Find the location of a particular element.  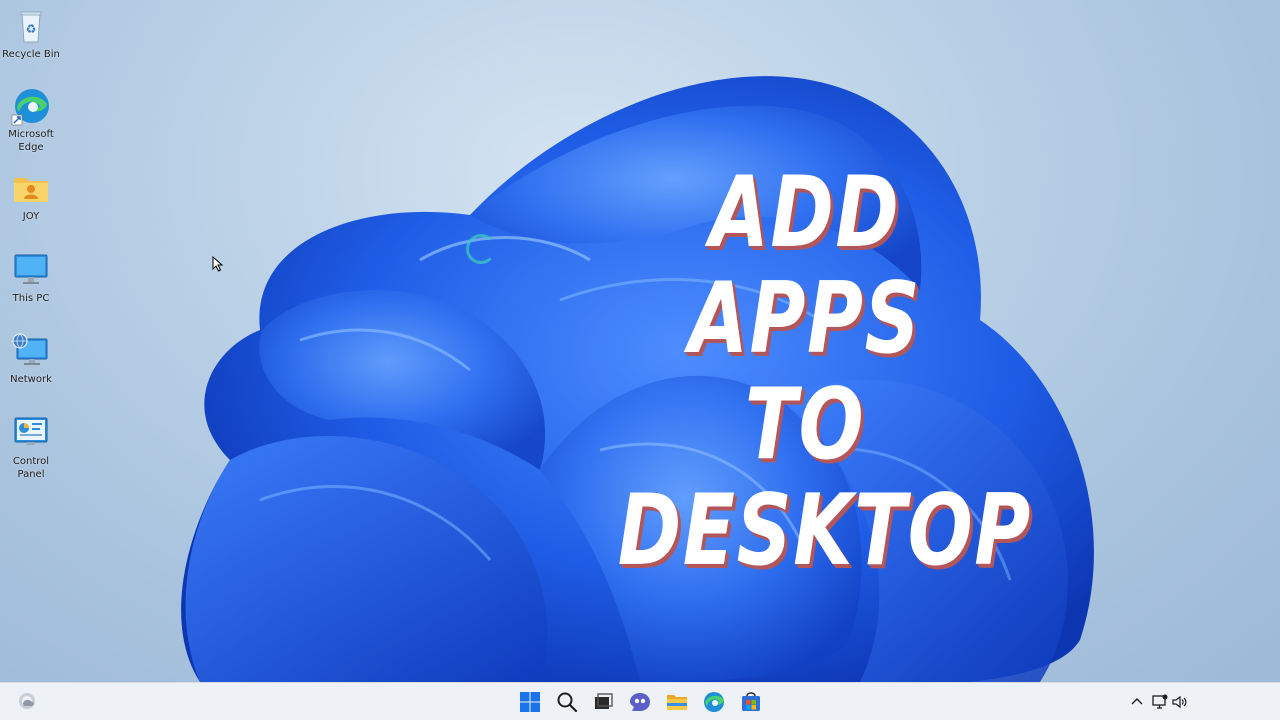

start-button is located at coordinates (530, 702).